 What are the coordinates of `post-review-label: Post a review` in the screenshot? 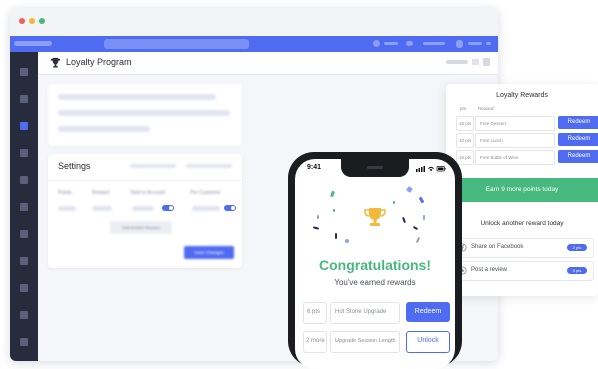 It's located at (489, 270).